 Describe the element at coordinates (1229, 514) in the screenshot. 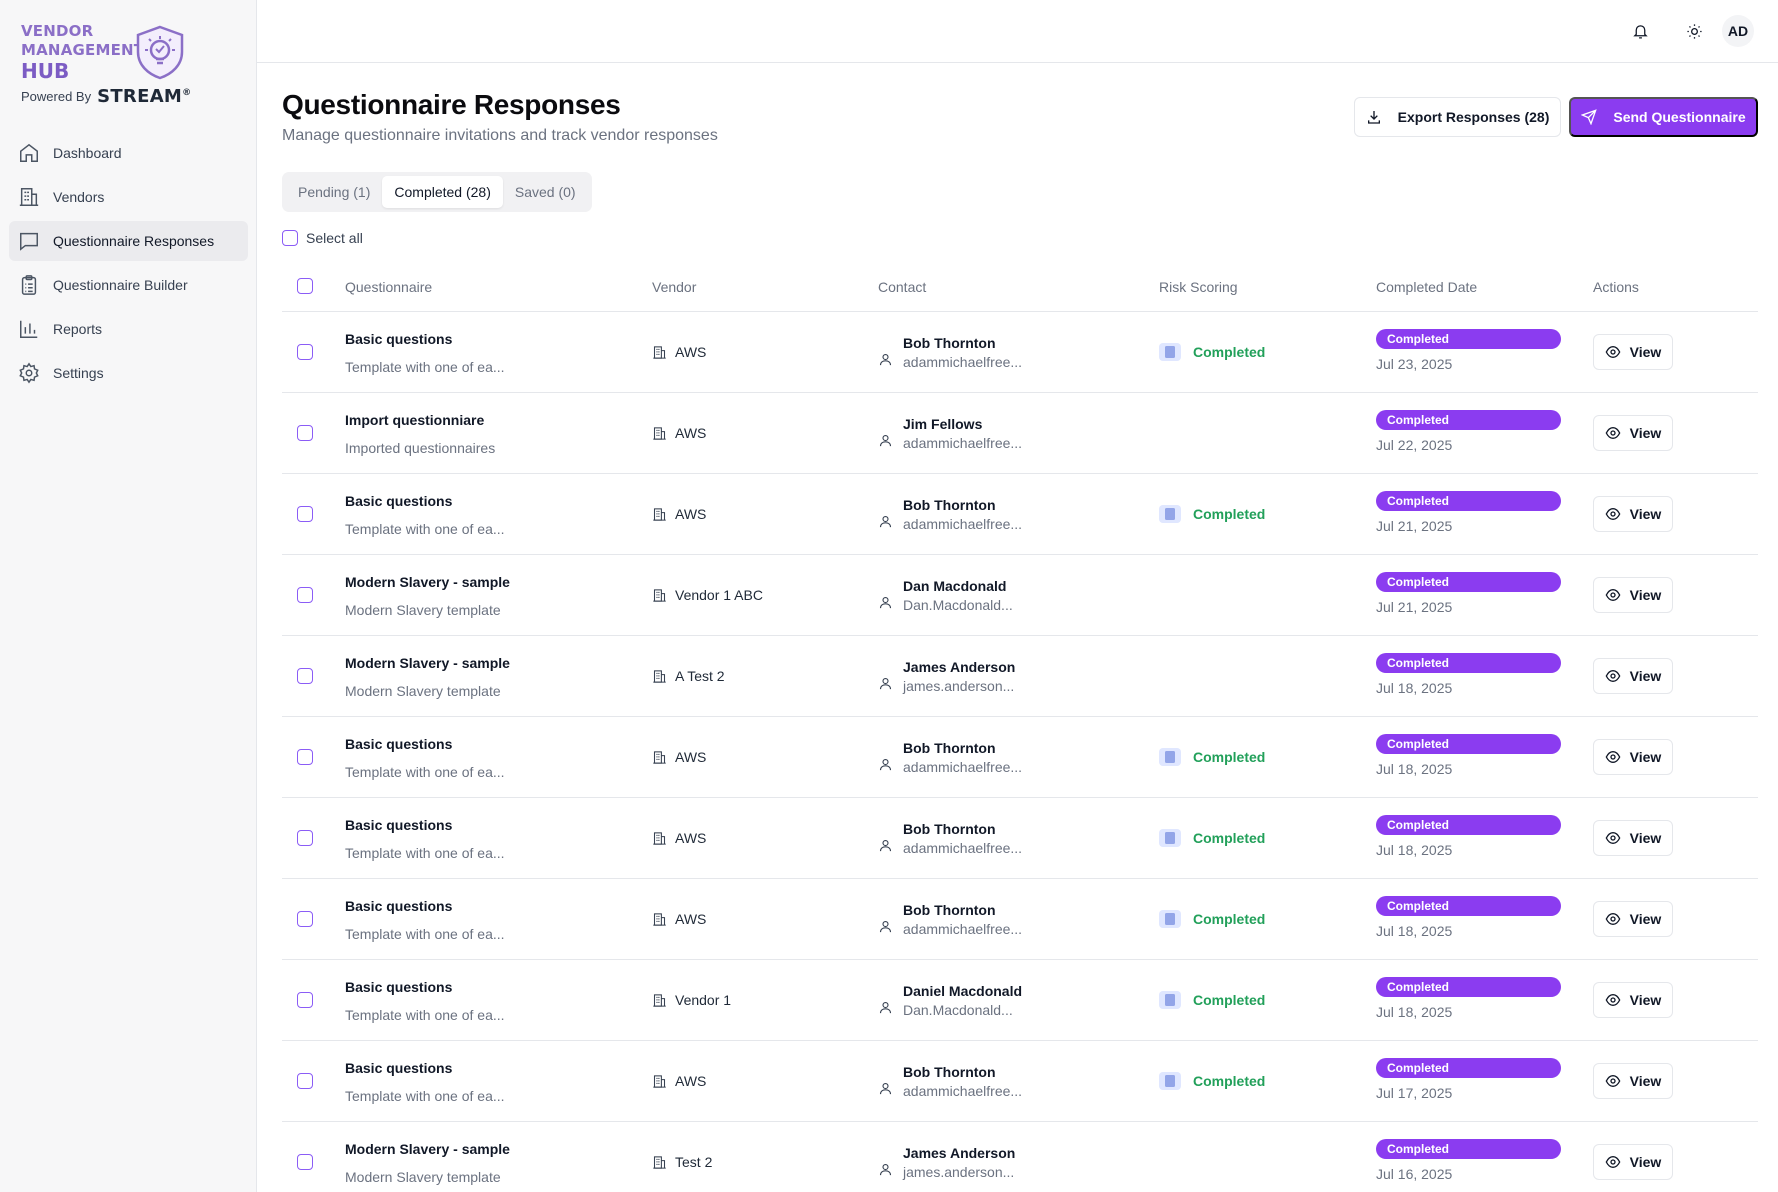

I see `risk-status: Completed` at that location.